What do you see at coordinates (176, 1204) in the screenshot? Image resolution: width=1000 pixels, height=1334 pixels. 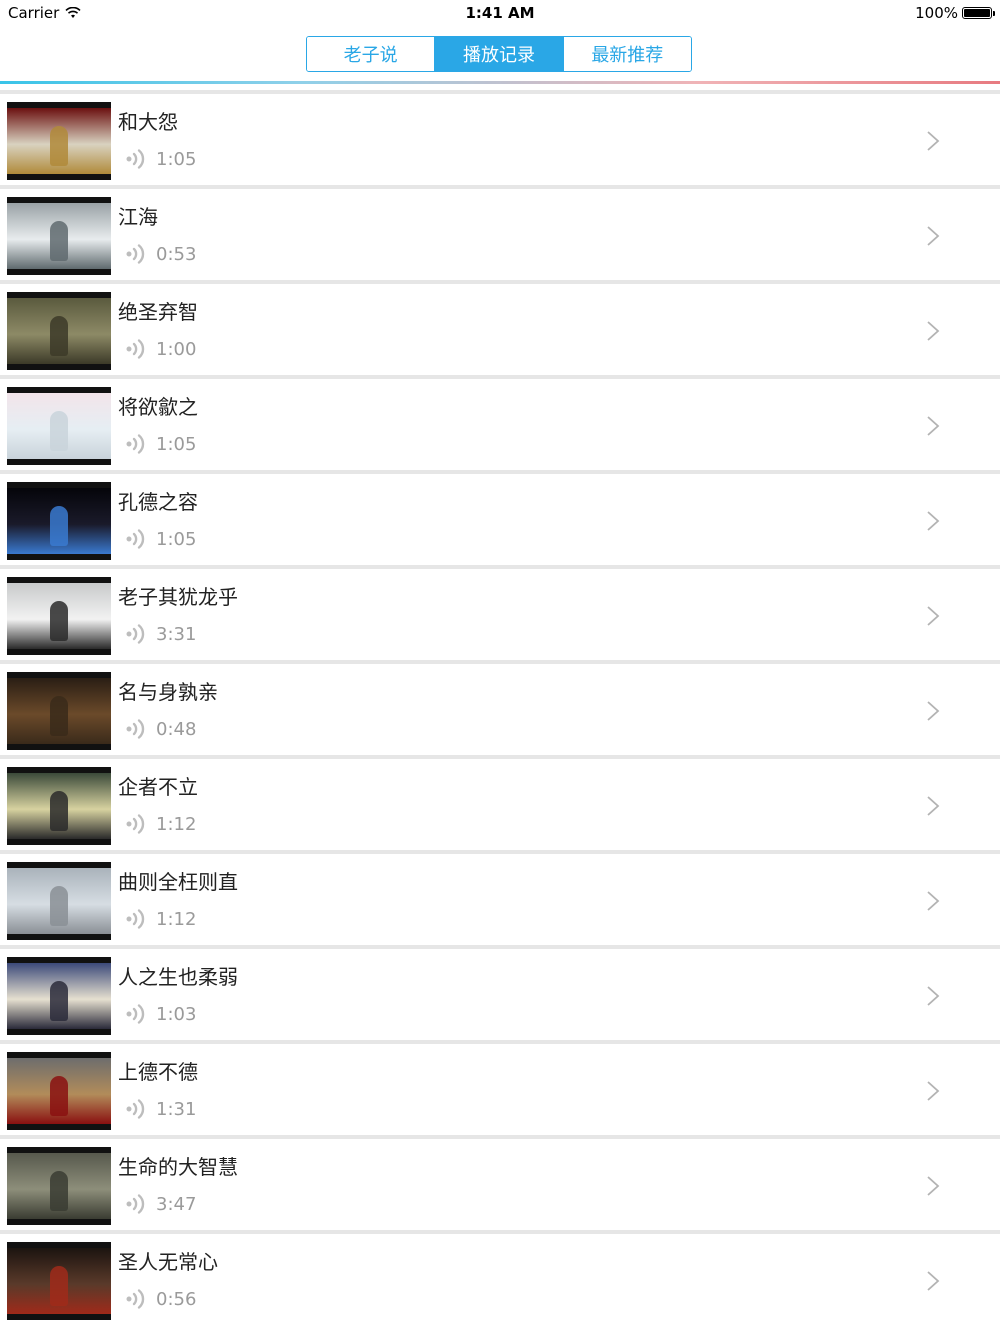 I see `item-duration: 3:47` at bounding box center [176, 1204].